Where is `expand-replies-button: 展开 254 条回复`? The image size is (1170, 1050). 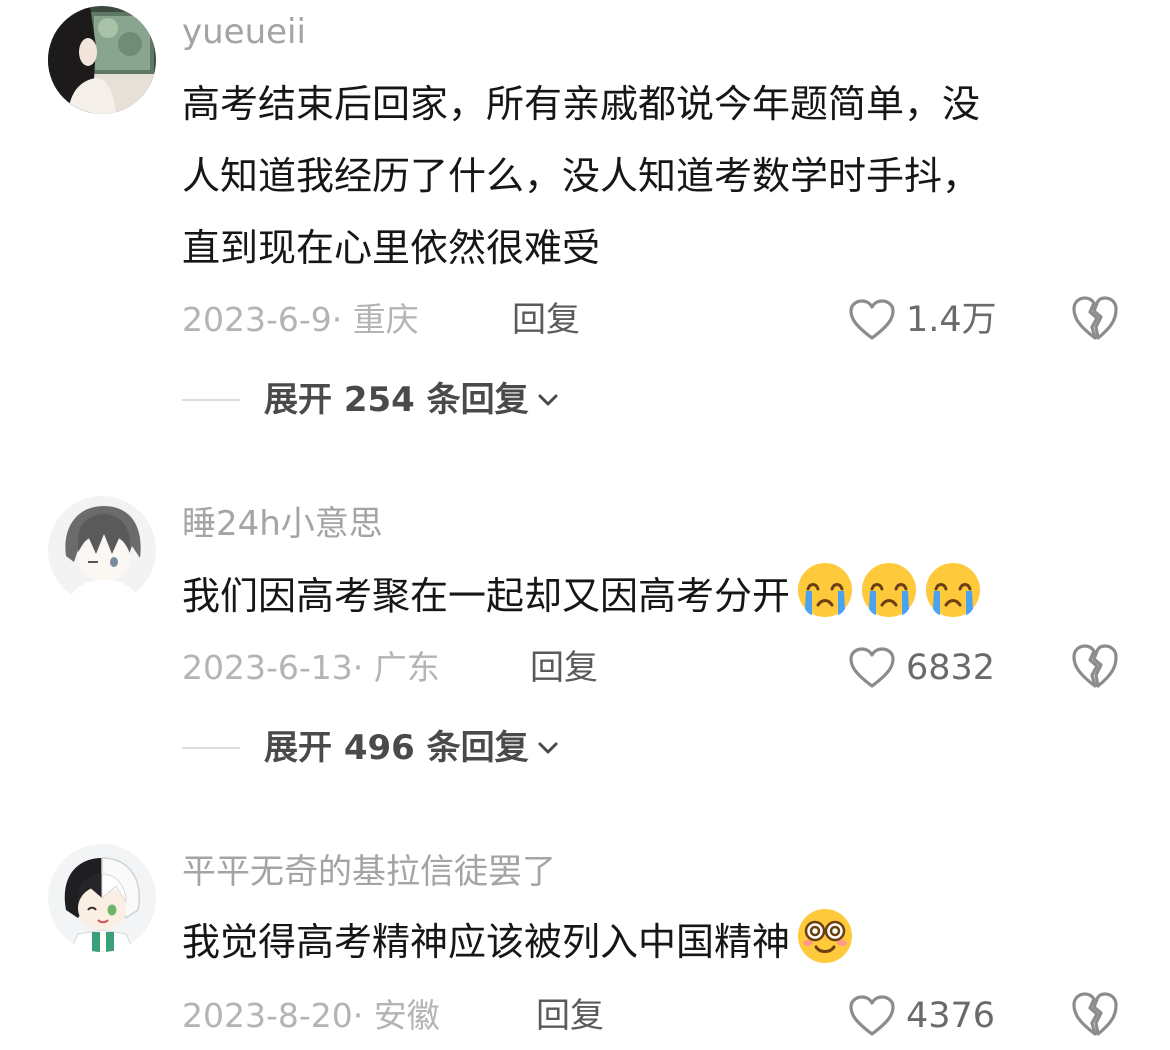 expand-replies-button: 展开 254 条回复 is located at coordinates (370, 400).